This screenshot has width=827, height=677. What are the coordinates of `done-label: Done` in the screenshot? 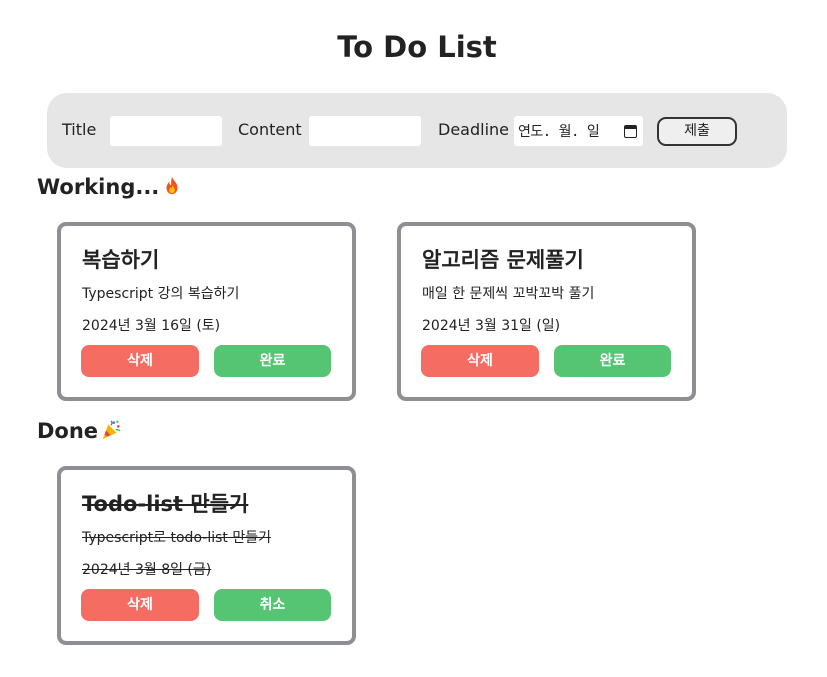 It's located at (68, 431).